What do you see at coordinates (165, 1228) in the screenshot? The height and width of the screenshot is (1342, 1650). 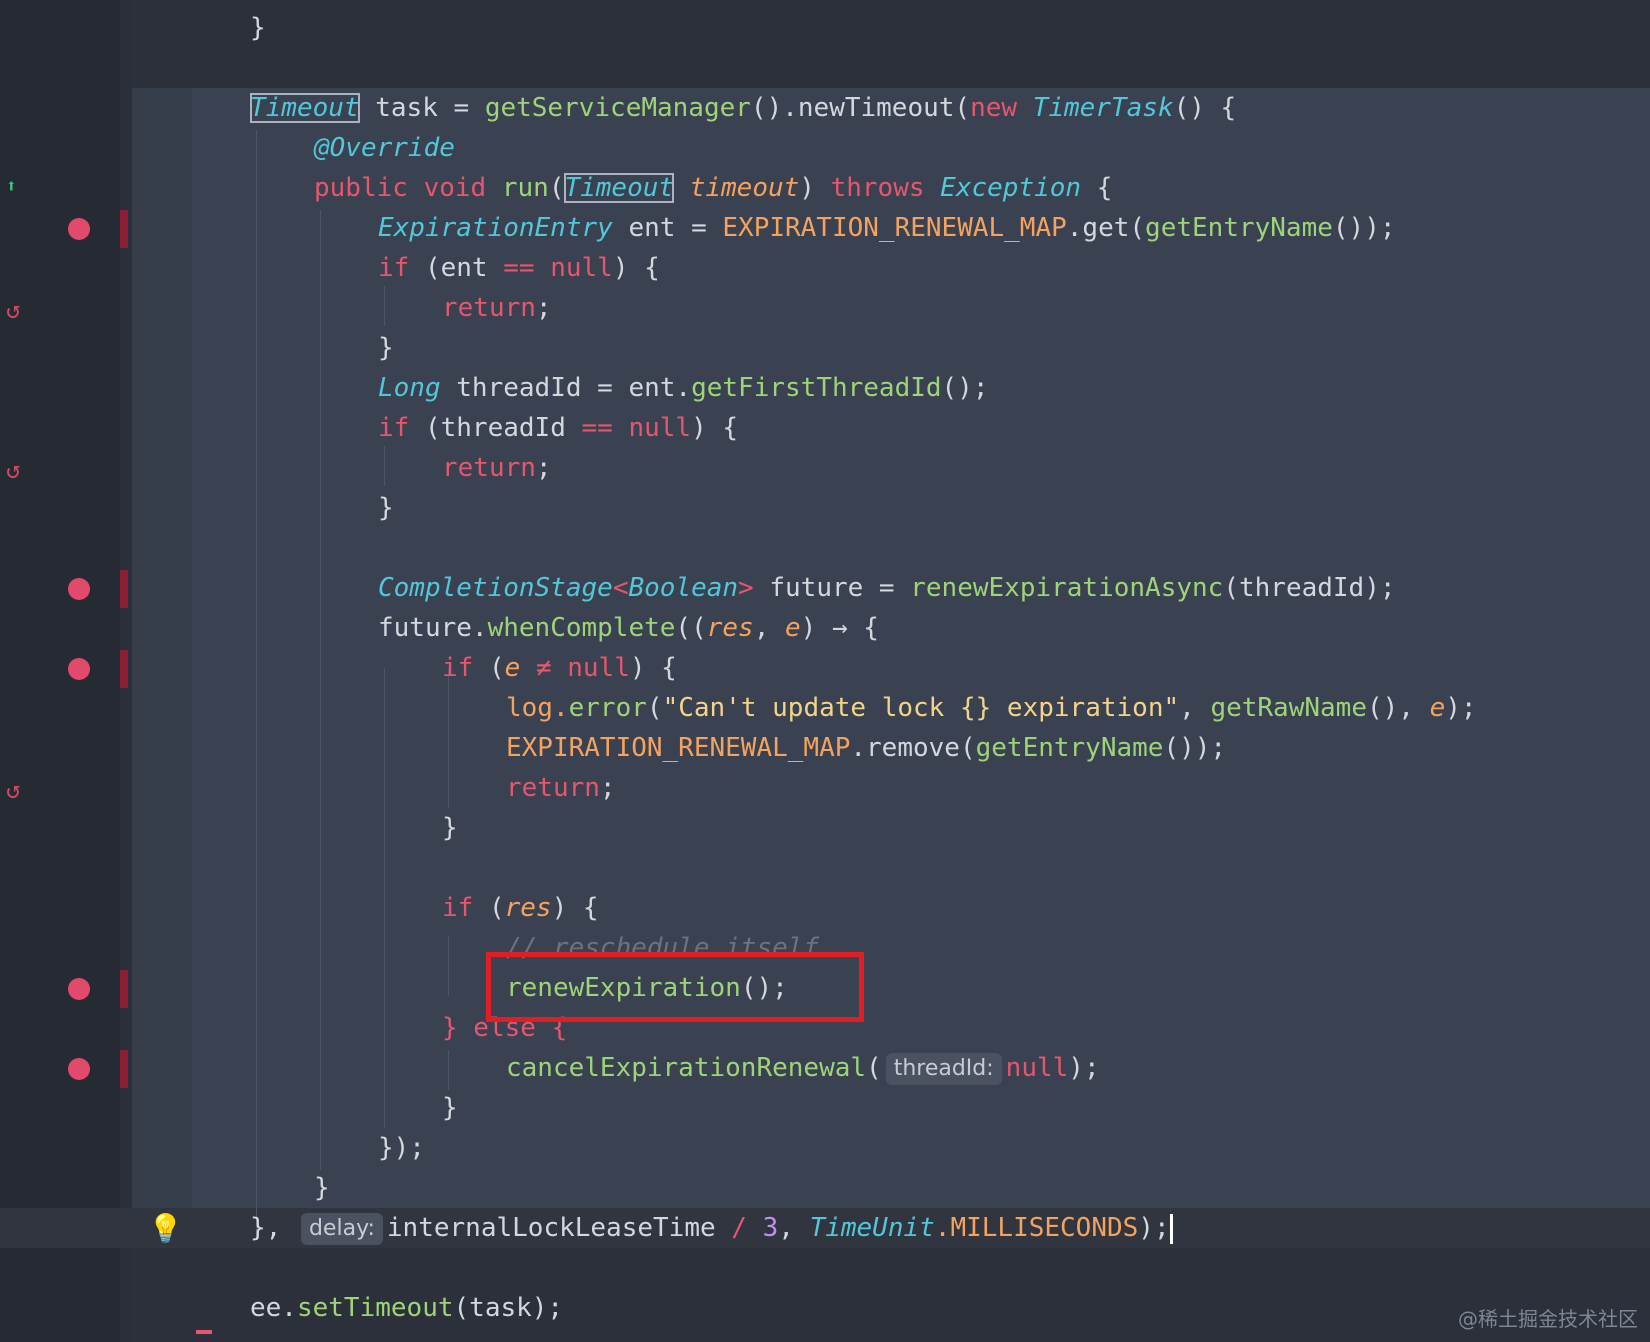 I see `lightbulb-icon: 💡` at bounding box center [165, 1228].